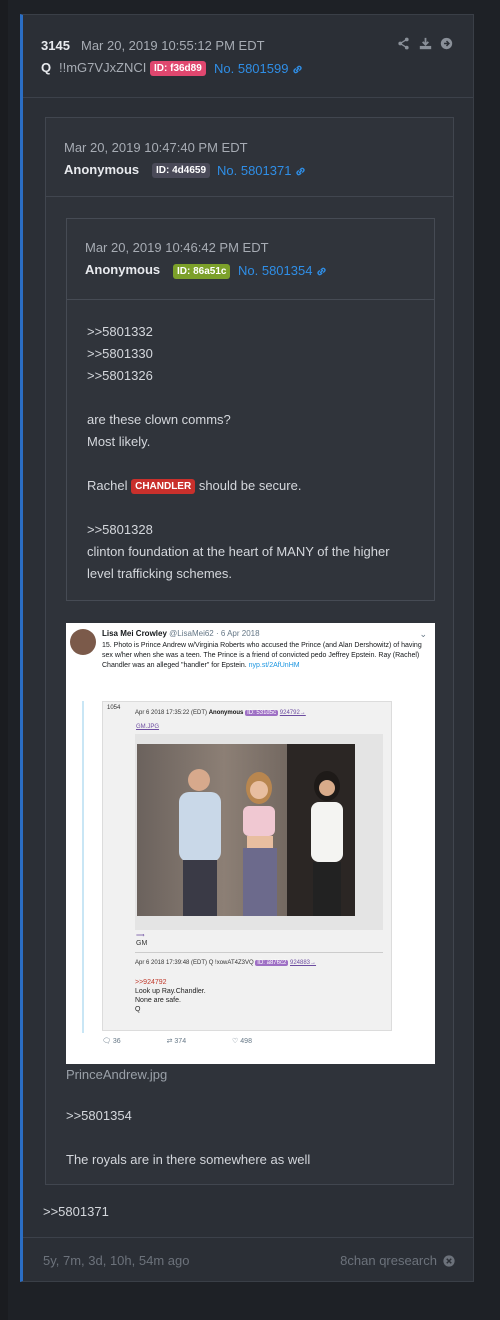 This screenshot has height=1320, width=500. I want to click on chevron-down-icon: ⌄, so click(423, 634).